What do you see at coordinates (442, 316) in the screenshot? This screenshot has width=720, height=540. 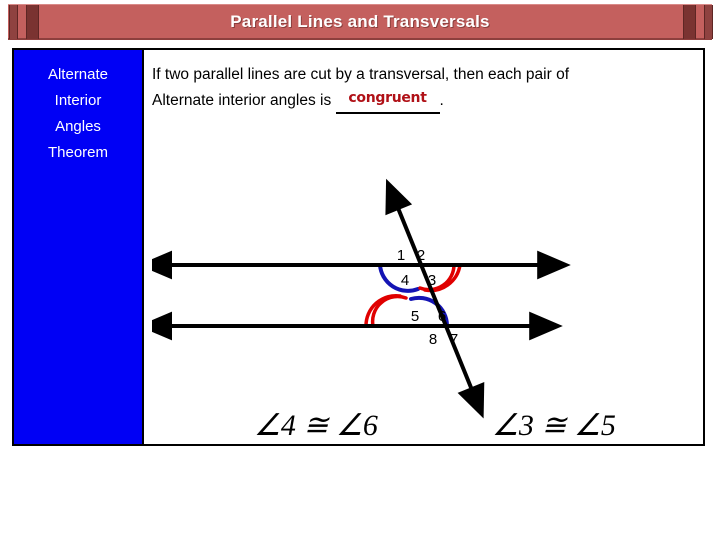 I see `angle-label-6: 6` at bounding box center [442, 316].